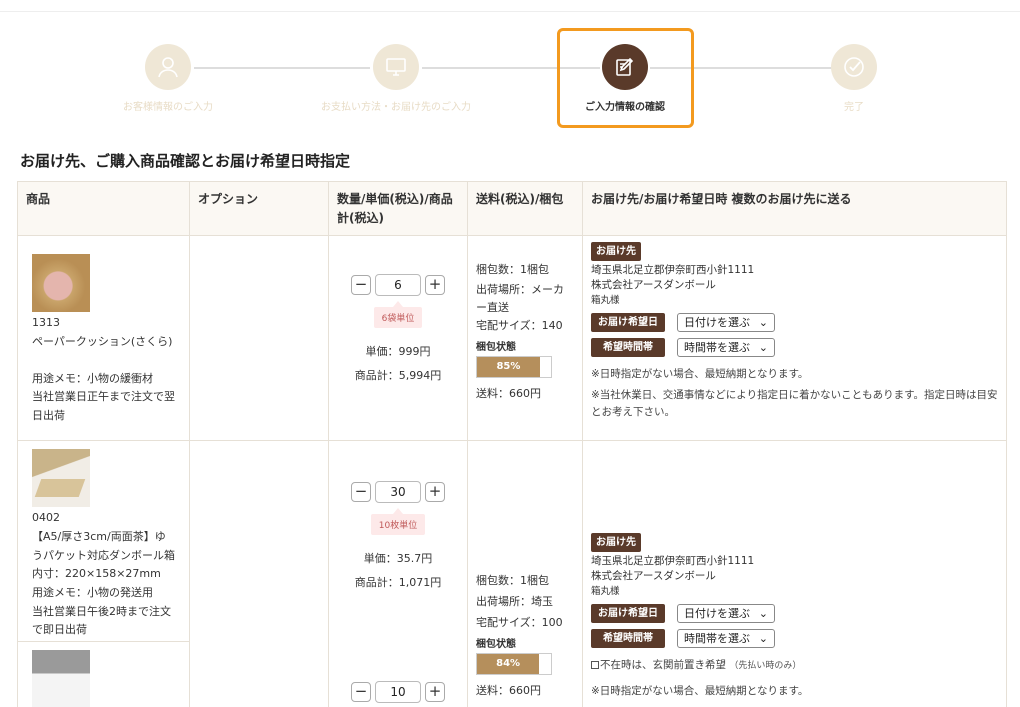  I want to click on monitor-icon, so click(396, 67).